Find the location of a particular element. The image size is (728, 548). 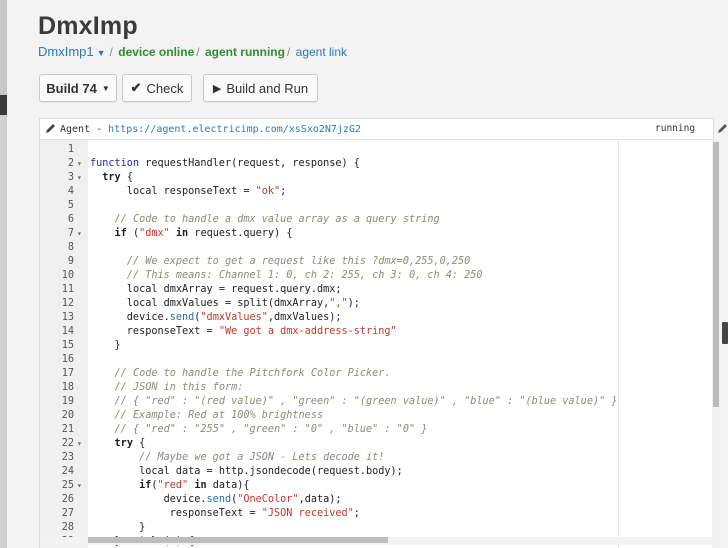

line-number: 8 is located at coordinates (70, 247).